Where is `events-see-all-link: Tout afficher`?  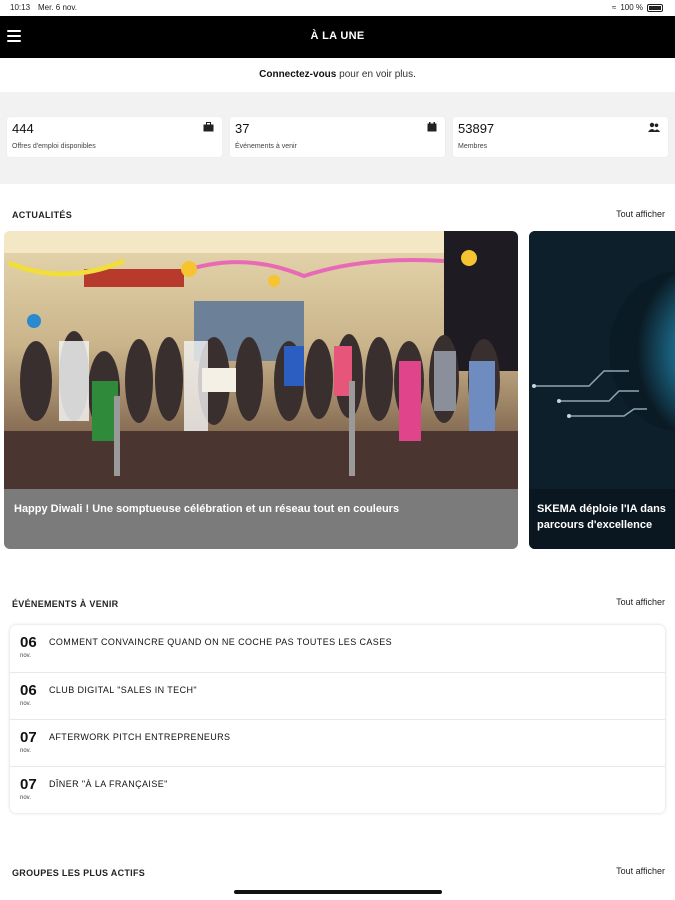
events-see-all-link: Tout afficher is located at coordinates (640, 602).